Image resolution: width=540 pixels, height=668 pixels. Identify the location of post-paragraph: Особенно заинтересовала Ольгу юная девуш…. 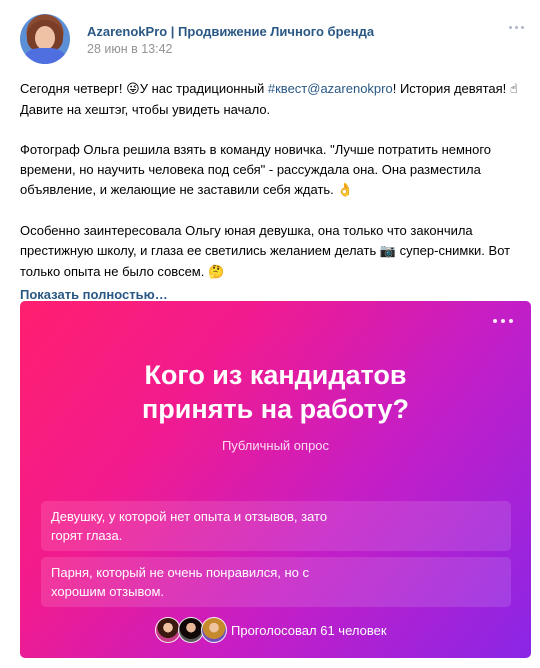
(275, 263).